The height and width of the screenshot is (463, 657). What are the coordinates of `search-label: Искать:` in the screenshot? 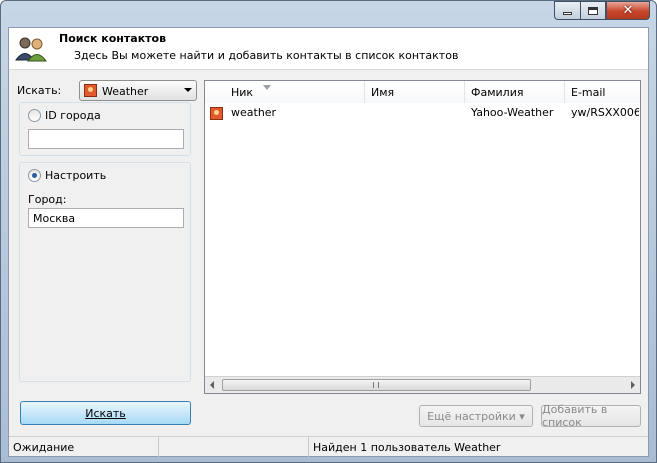 It's located at (39, 90).